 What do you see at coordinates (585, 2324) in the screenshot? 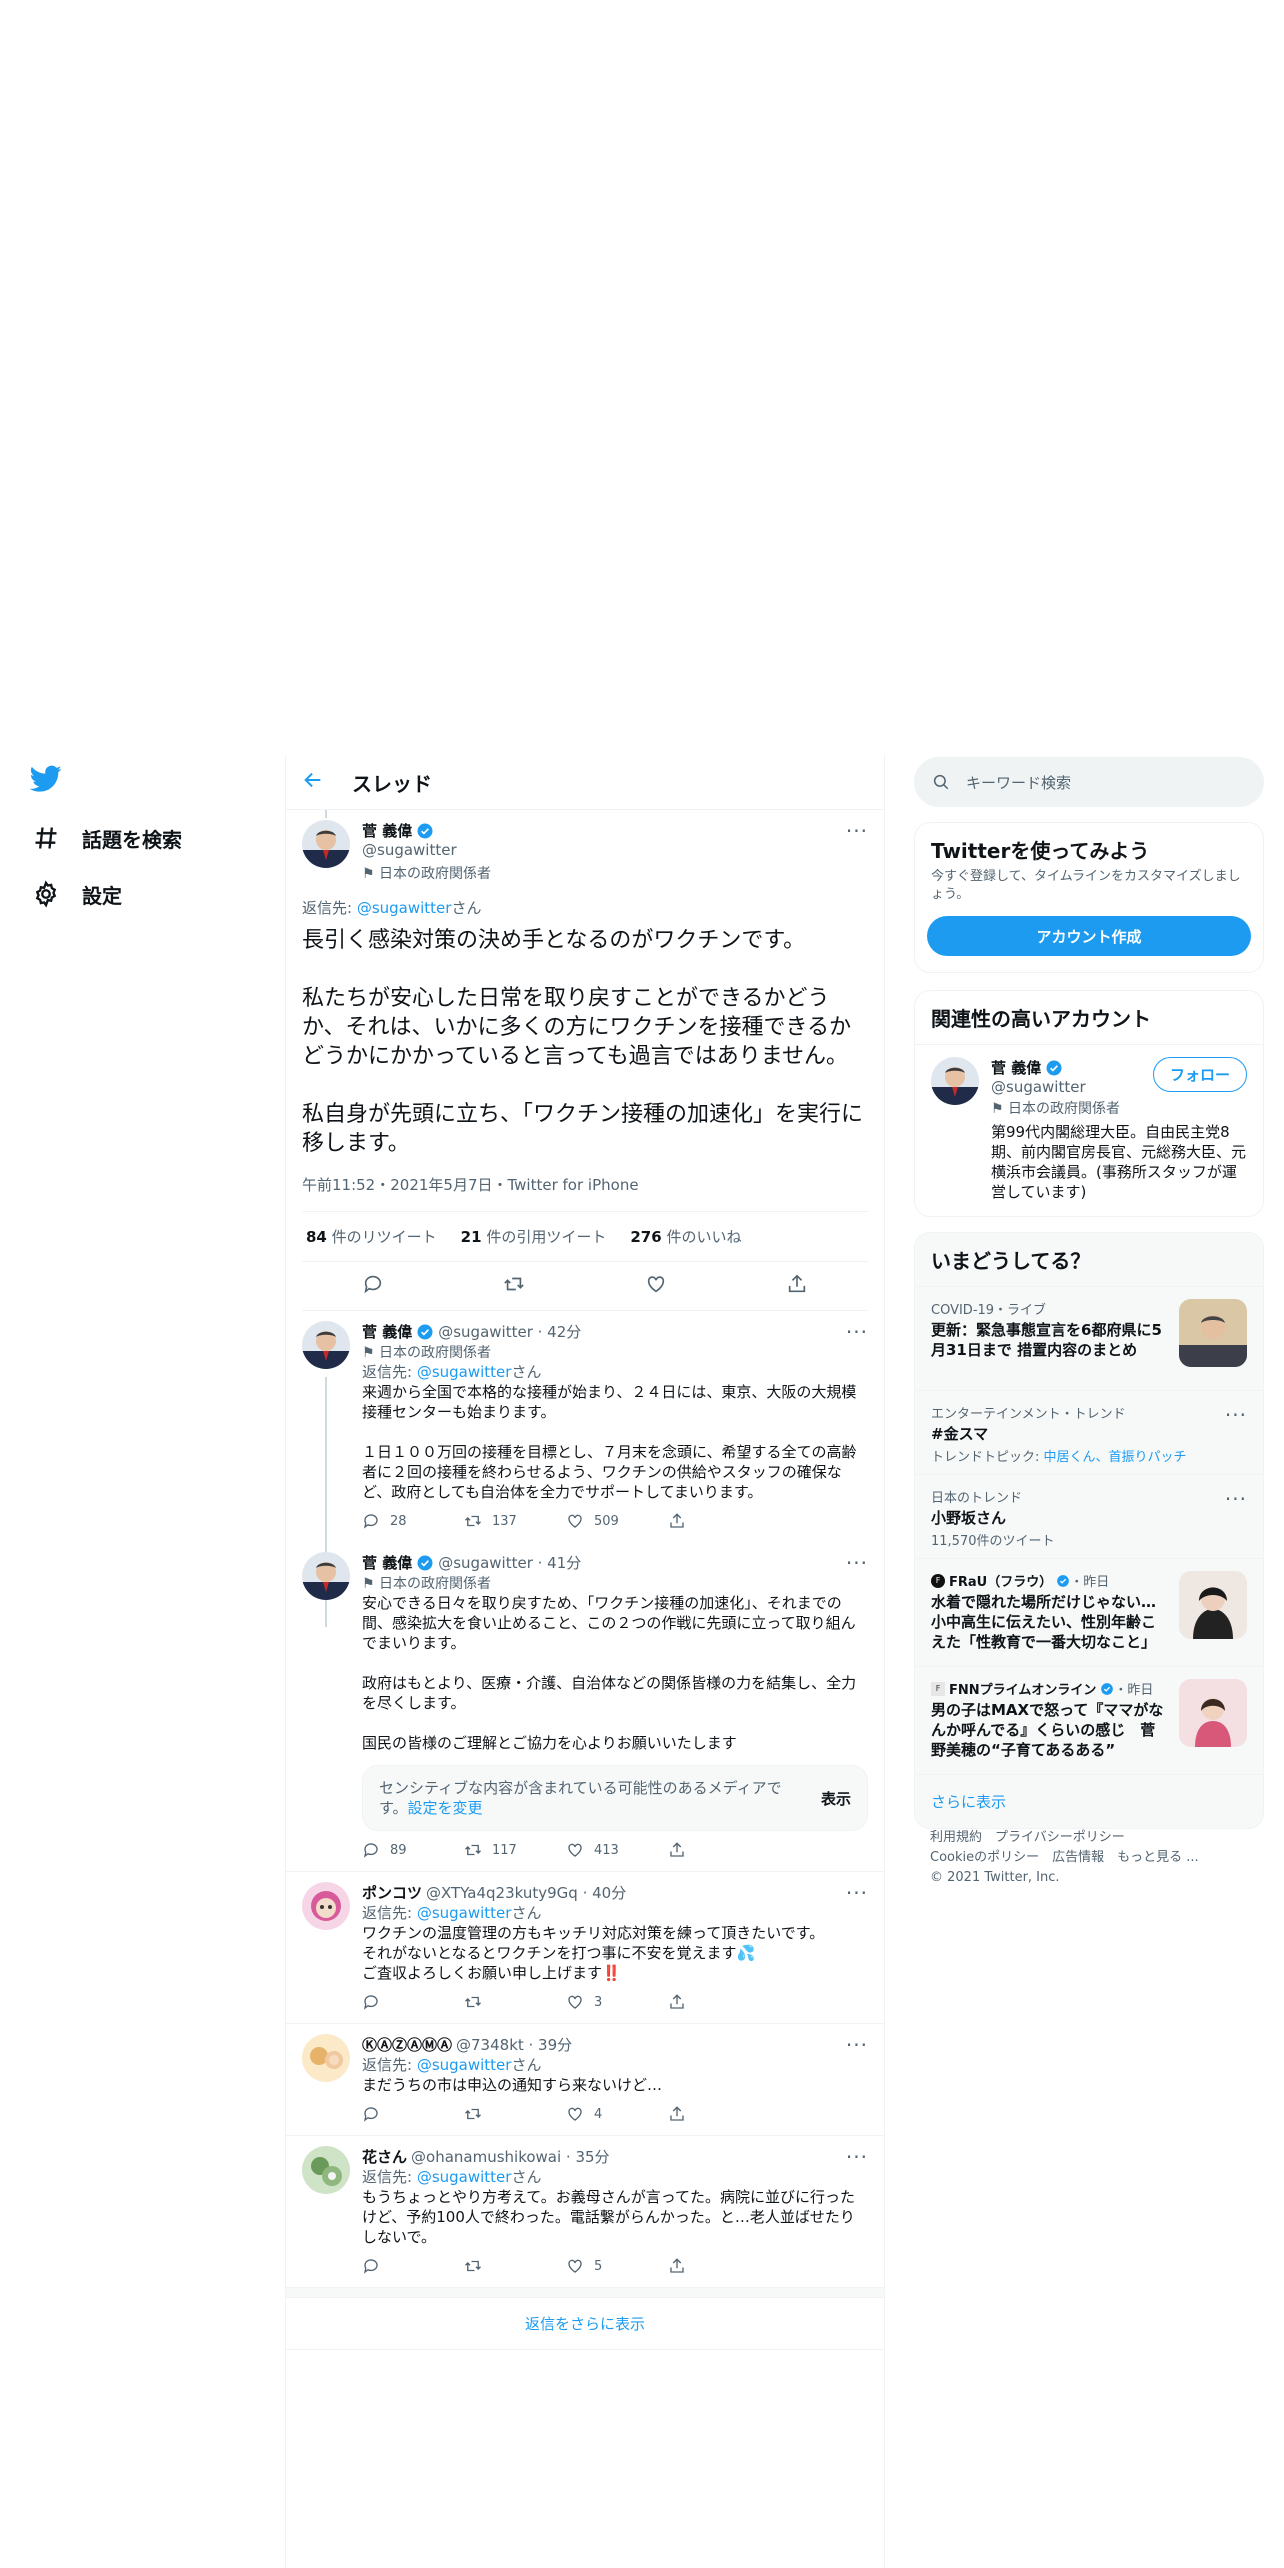
I see `show-more-replies-button: 返信をさらに表示` at bounding box center [585, 2324].